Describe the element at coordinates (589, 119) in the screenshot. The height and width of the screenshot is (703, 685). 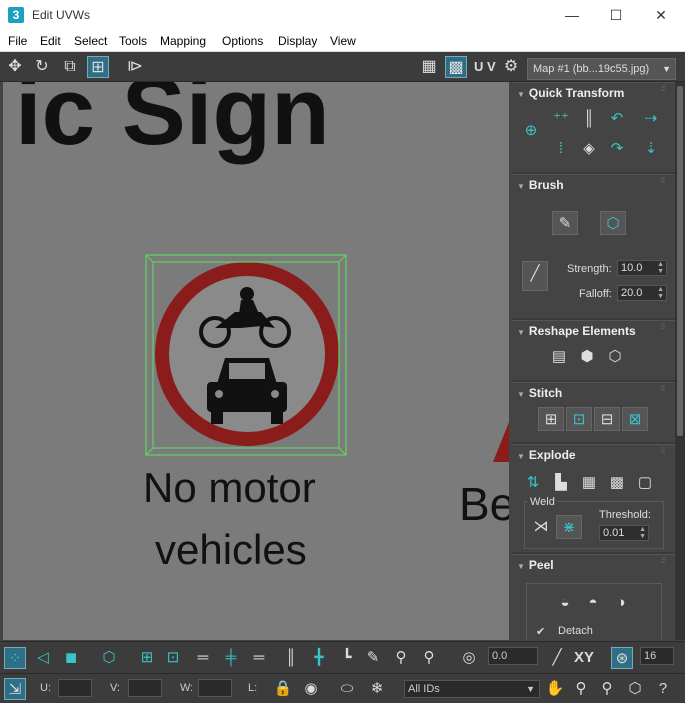
I see `space-horizontal-icon: ║` at that location.